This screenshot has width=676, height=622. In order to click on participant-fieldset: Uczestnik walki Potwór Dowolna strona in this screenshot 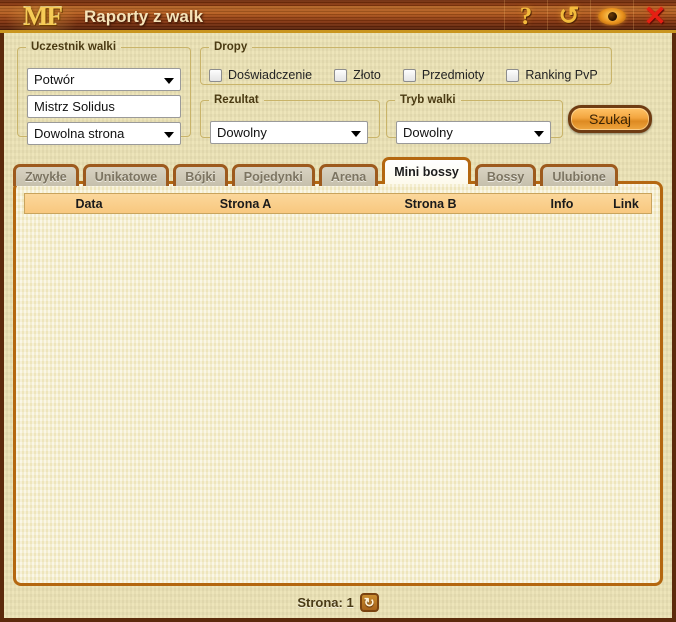, I will do `click(104, 93)`.